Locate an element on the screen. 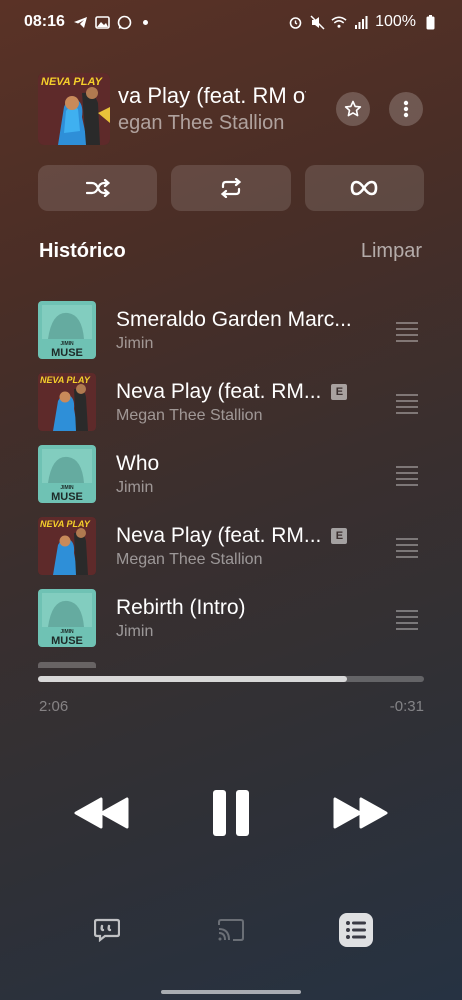 Image resolution: width=462 pixels, height=1000 pixels. telegram-icon is located at coordinates (81, 22).